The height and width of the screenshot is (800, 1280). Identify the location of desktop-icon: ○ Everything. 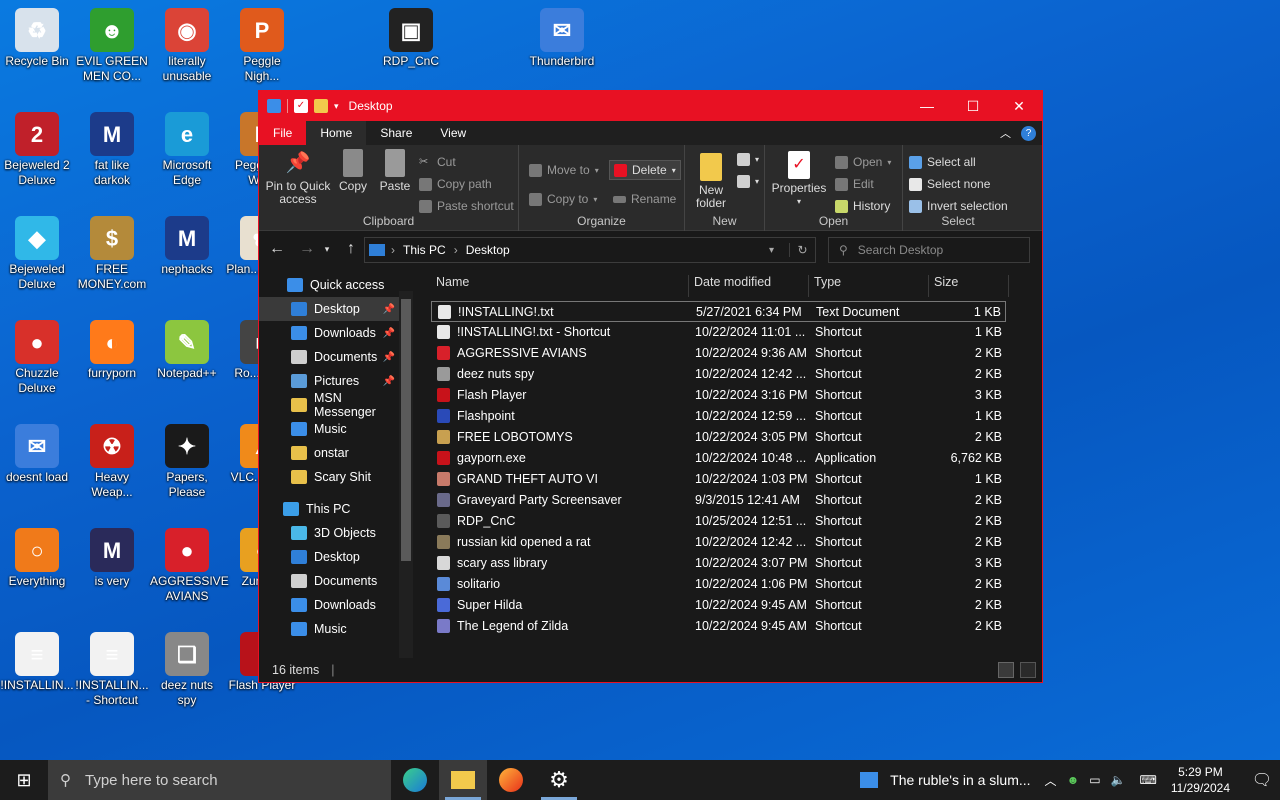
(37, 556).